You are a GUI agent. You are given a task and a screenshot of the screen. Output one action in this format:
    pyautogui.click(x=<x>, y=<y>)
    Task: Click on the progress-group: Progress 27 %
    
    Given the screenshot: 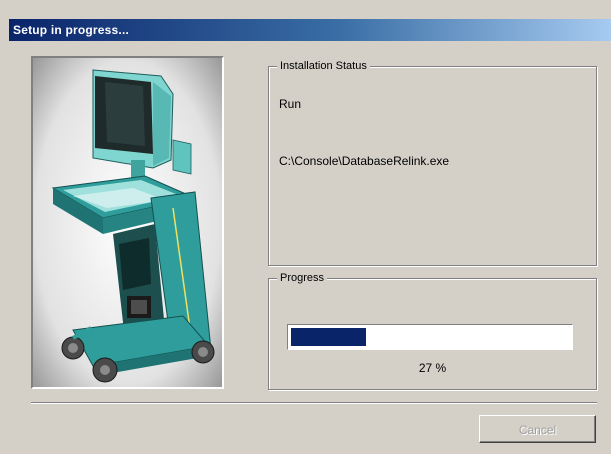 What is the action you would take?
    pyautogui.click(x=432, y=330)
    